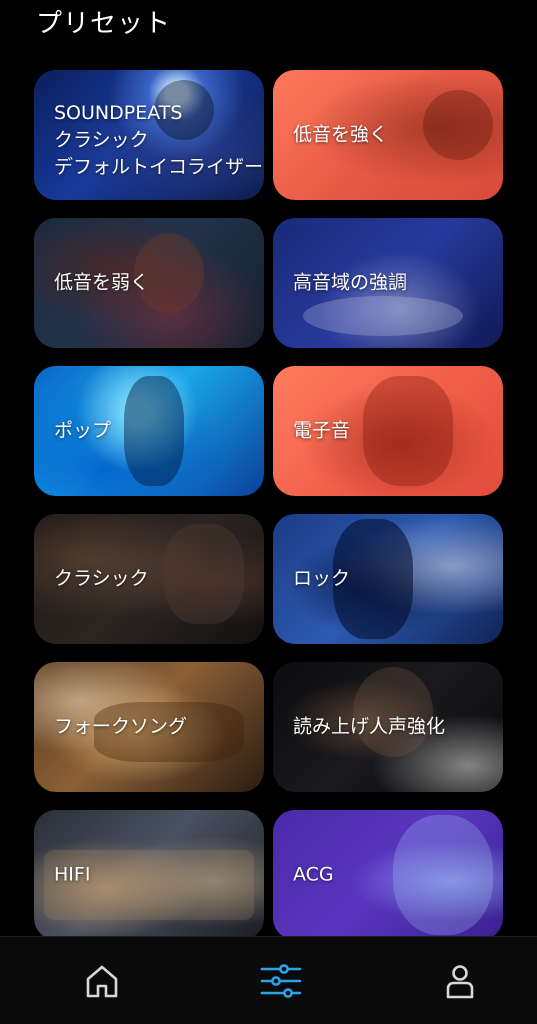 This screenshot has height=1024, width=537. I want to click on home-icon, so click(102, 981).